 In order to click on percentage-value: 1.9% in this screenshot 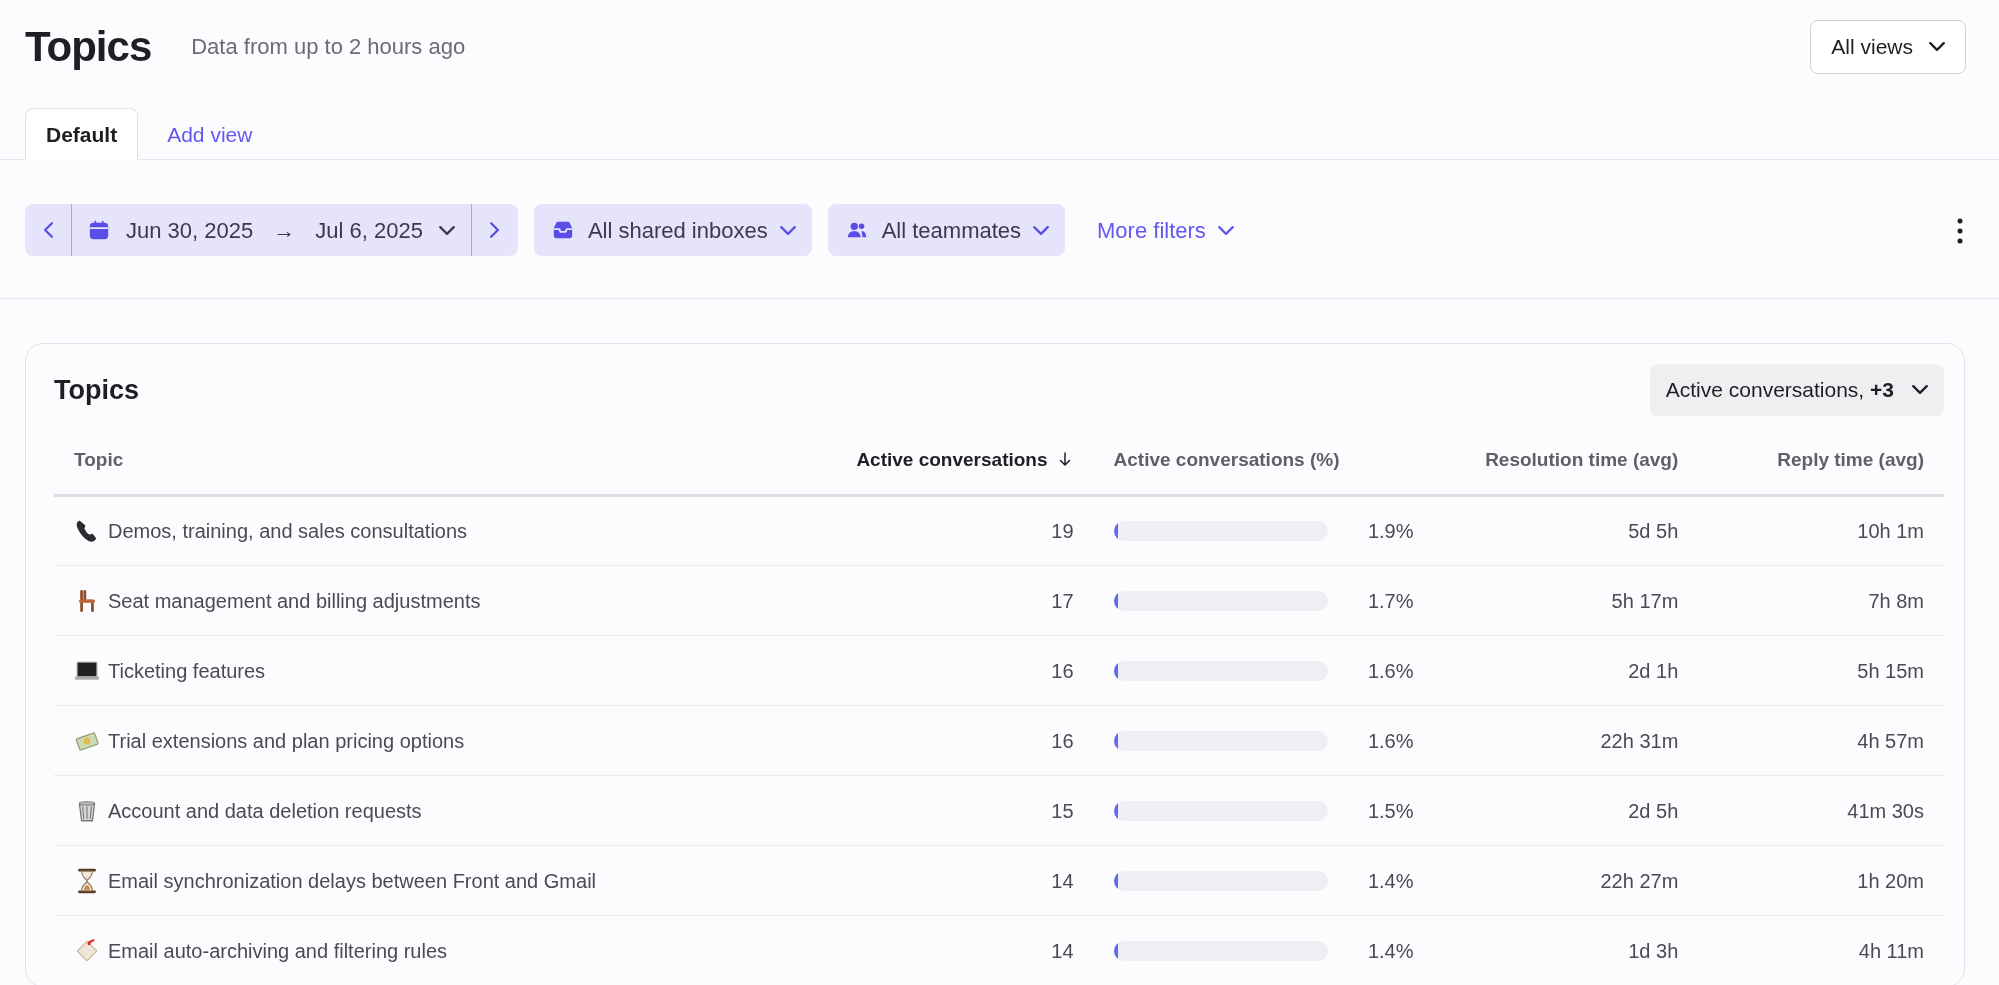, I will do `click(1390, 531)`.